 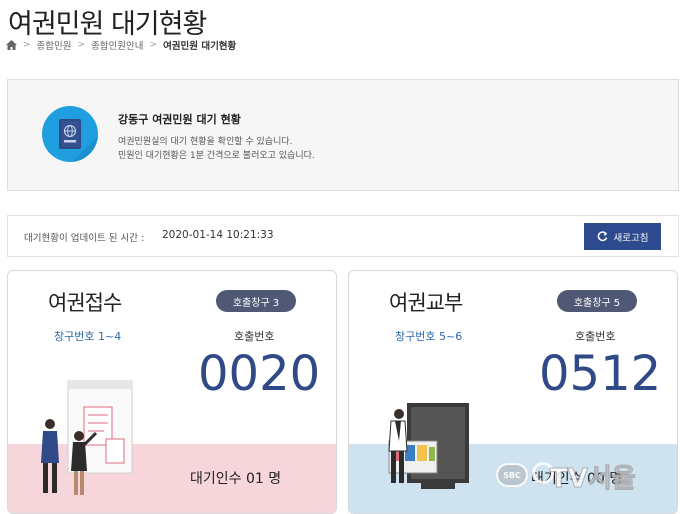 I want to click on page-title: 여권민원 대기현황, so click(x=107, y=24).